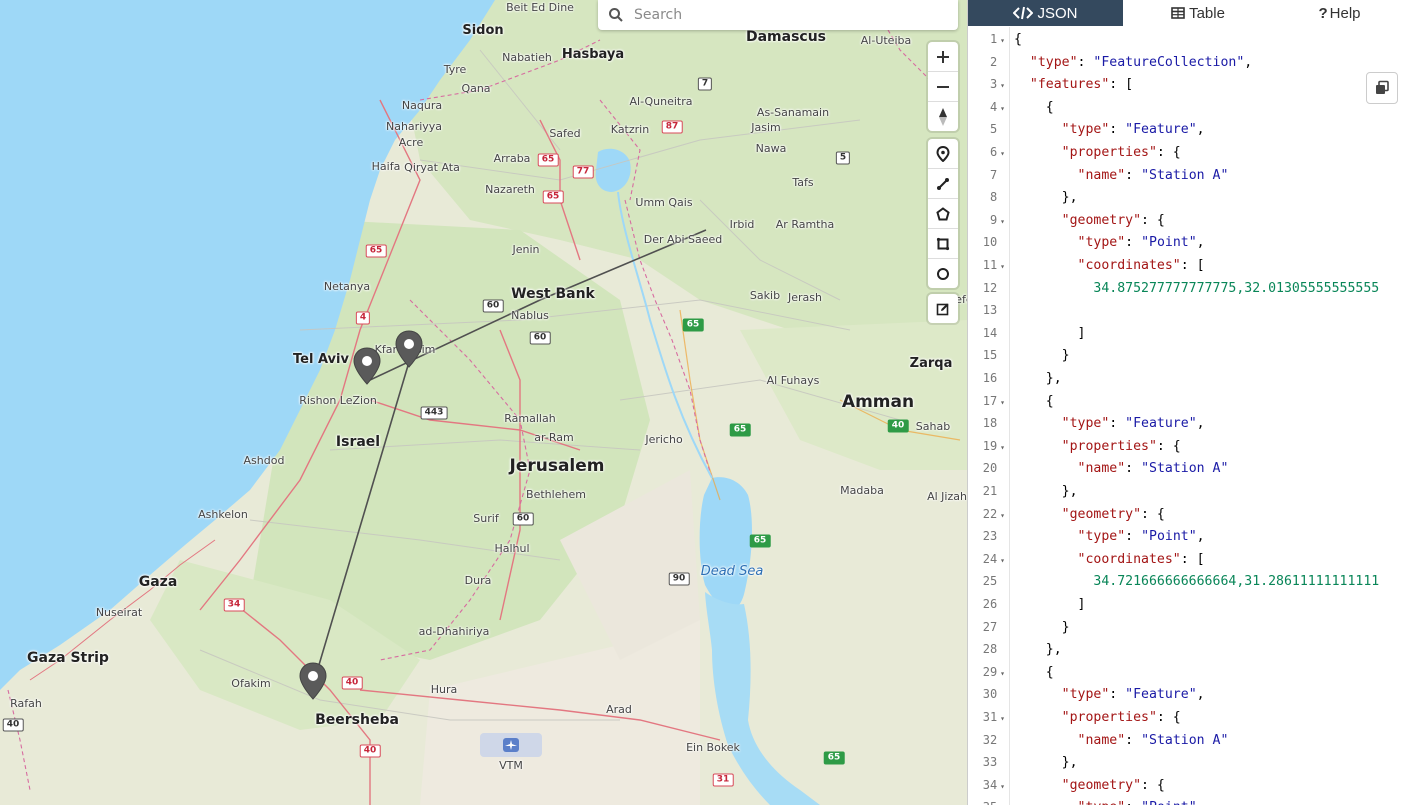 This screenshot has width=1406, height=805. Describe the element at coordinates (338, 400) in the screenshot. I see `place-label: Rishon LeZion` at that location.